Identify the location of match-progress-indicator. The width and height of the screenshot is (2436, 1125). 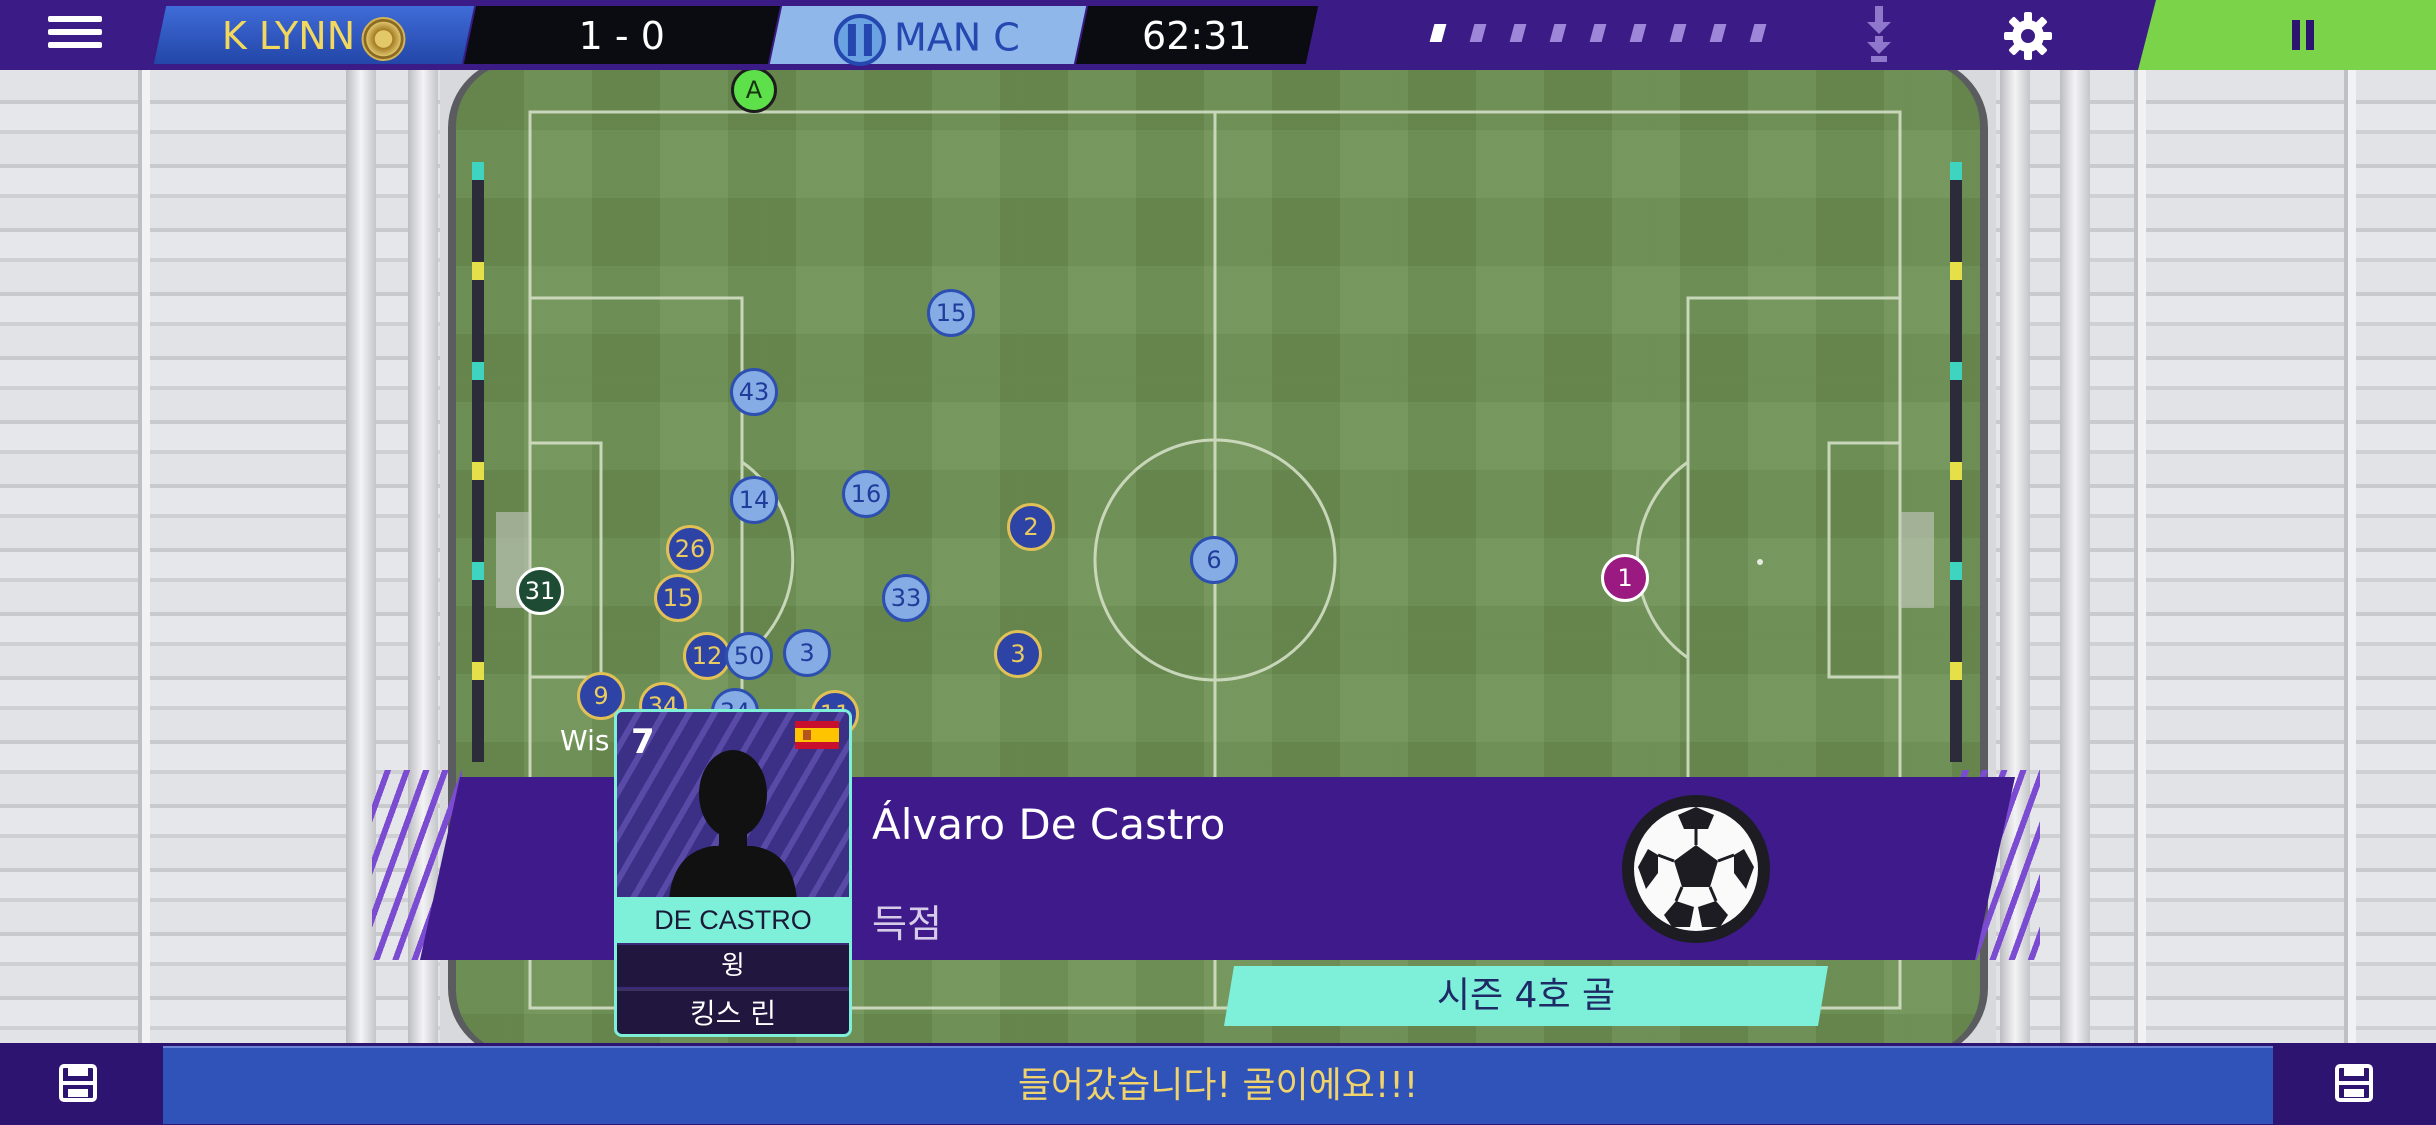
(1610, 35).